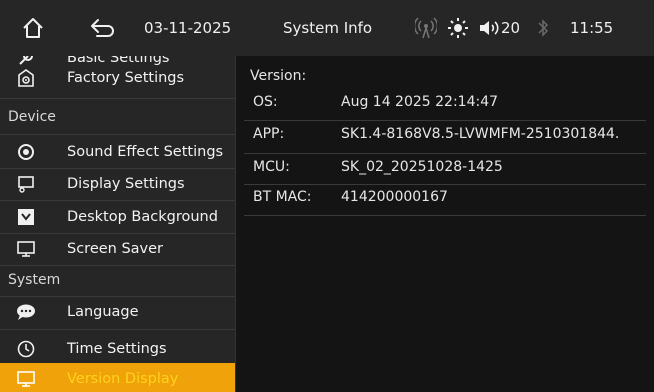 Image resolution: width=654 pixels, height=392 pixels. What do you see at coordinates (458, 28) in the screenshot?
I see `sun-icon` at bounding box center [458, 28].